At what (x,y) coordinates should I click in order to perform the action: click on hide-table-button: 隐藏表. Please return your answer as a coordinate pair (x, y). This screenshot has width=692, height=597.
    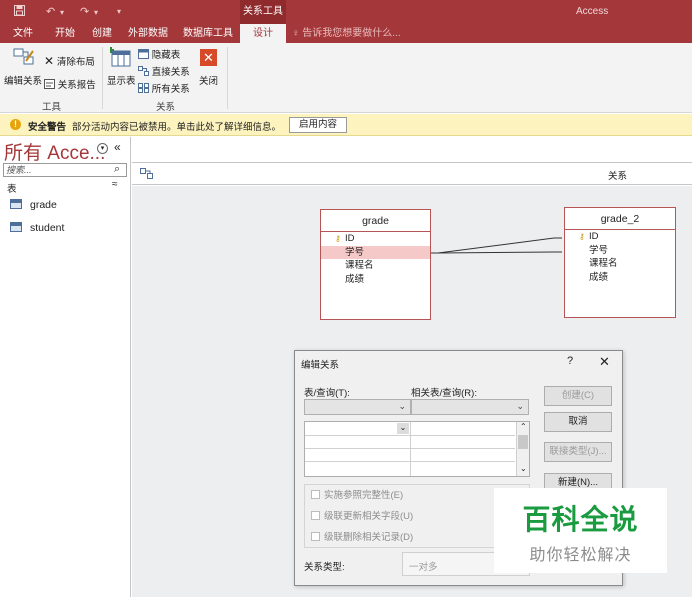
    Looking at the image, I should click on (159, 54).